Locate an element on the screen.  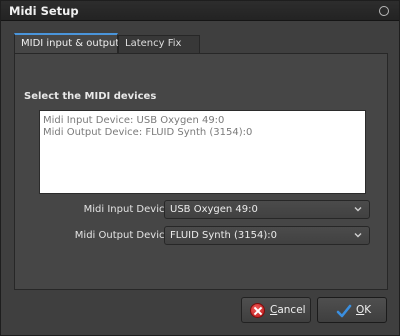
cancel-icon is located at coordinates (257, 310).